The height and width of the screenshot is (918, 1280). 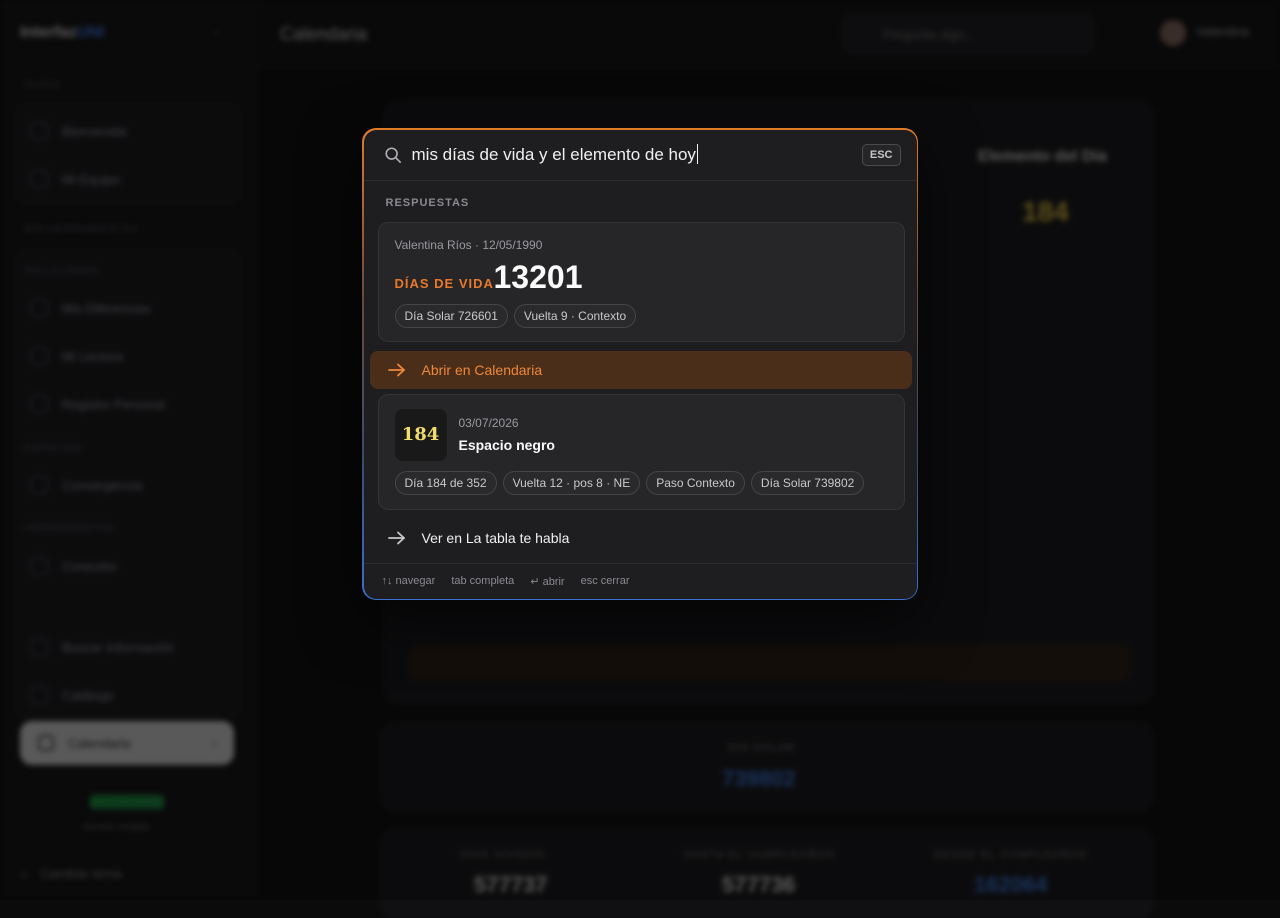 I want to click on element-tile: 184, so click(x=420, y=434).